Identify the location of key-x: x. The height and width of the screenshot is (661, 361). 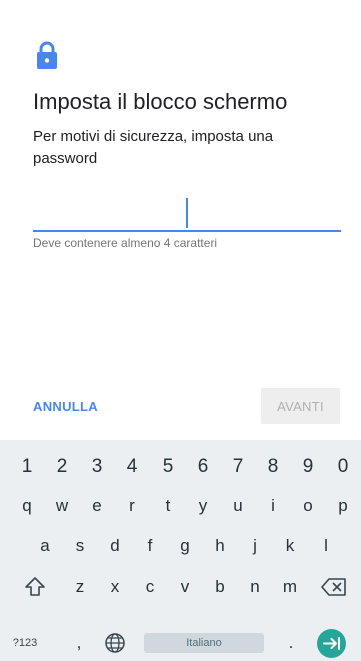
(115, 587).